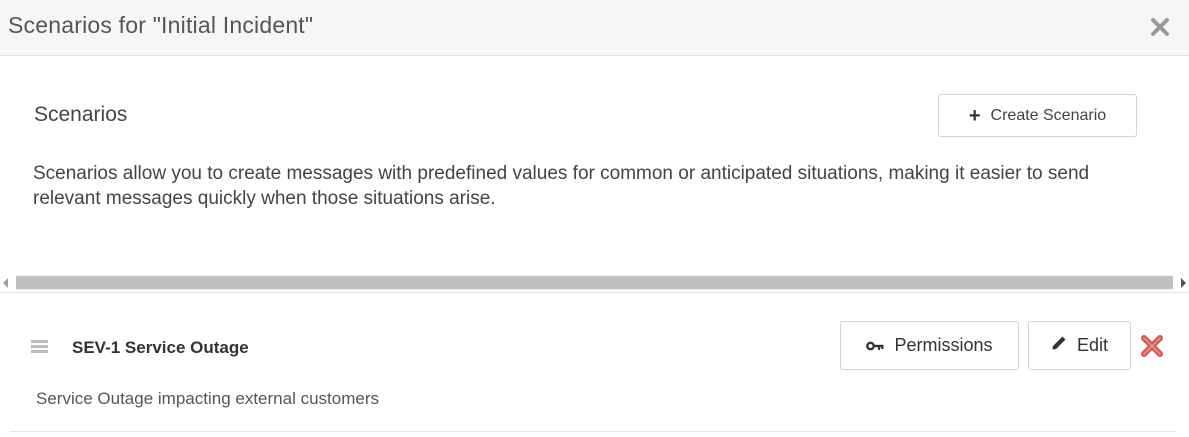 The width and height of the screenshot is (1189, 437). What do you see at coordinates (875, 345) in the screenshot?
I see `key-icon` at bounding box center [875, 345].